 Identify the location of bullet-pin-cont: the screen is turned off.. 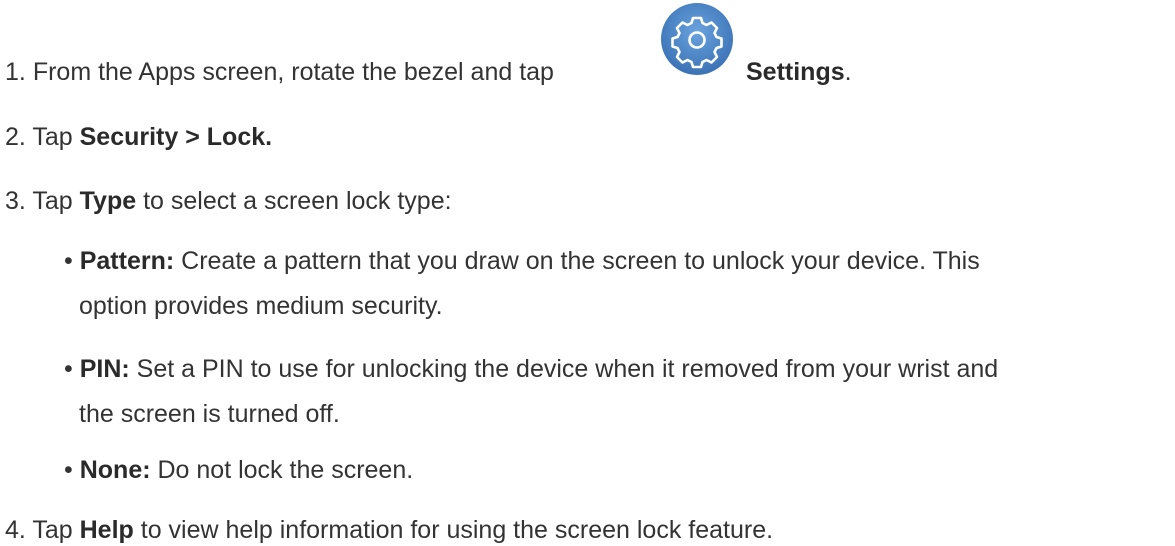
(209, 414).